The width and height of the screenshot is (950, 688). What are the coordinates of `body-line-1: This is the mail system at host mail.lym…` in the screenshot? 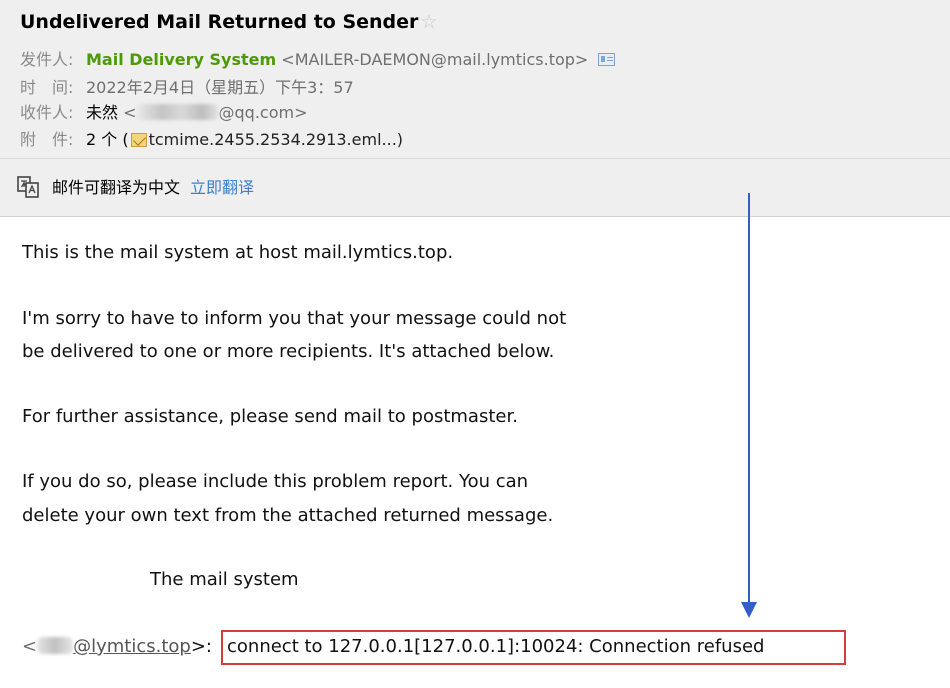 It's located at (238, 252).